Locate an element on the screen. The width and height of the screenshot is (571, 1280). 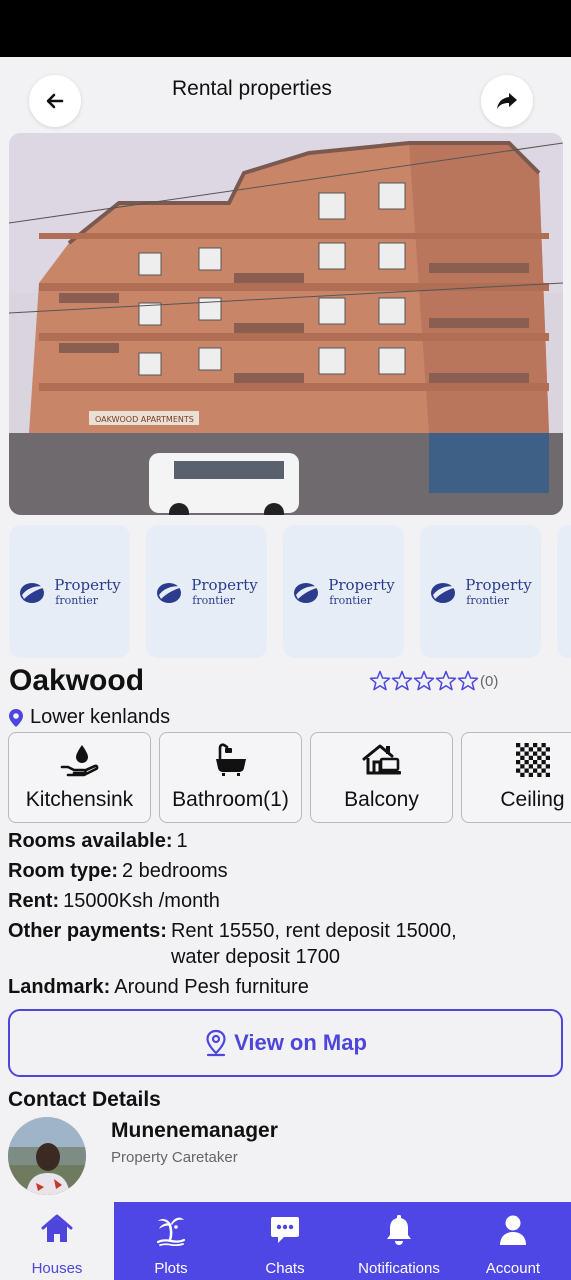
thumbnail-2: Property frontier is located at coordinates (206, 591).